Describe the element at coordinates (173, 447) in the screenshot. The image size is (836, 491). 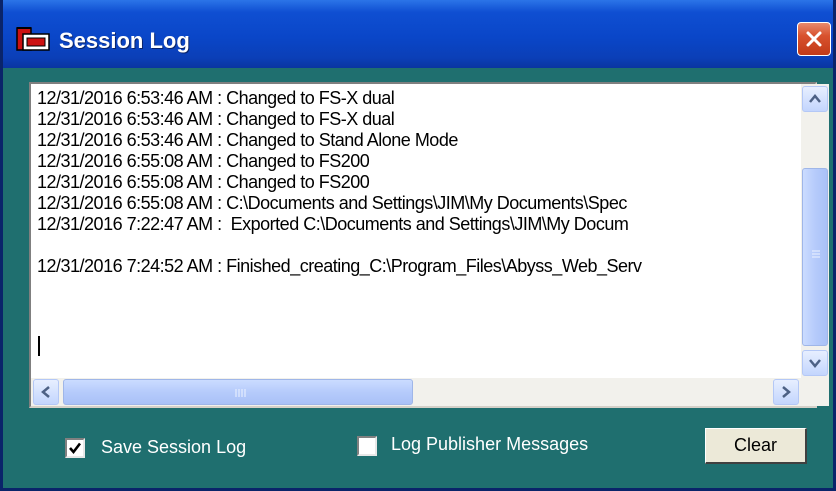
I see `save-session-log-label: Save Session Log` at that location.